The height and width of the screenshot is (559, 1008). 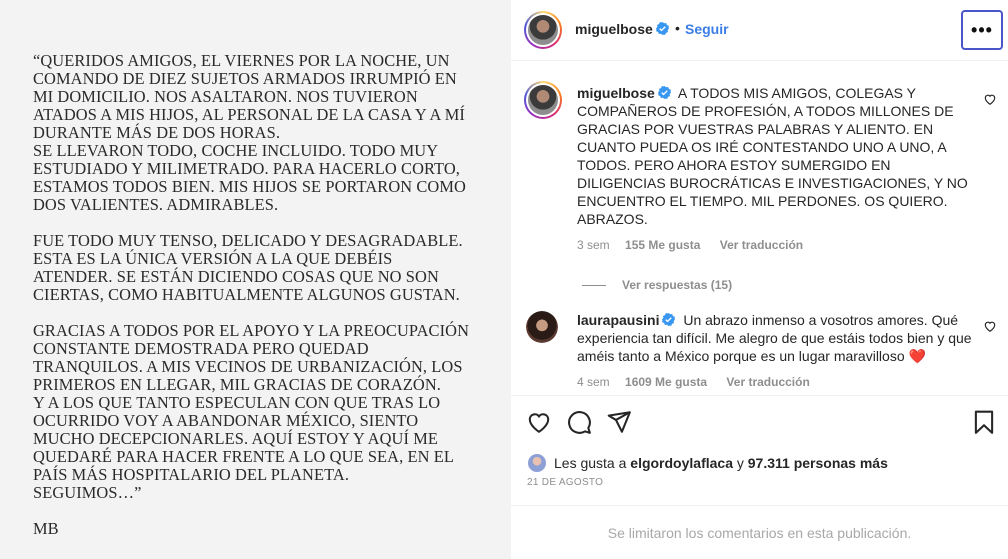 What do you see at coordinates (579, 422) in the screenshot?
I see `comment-icon` at bounding box center [579, 422].